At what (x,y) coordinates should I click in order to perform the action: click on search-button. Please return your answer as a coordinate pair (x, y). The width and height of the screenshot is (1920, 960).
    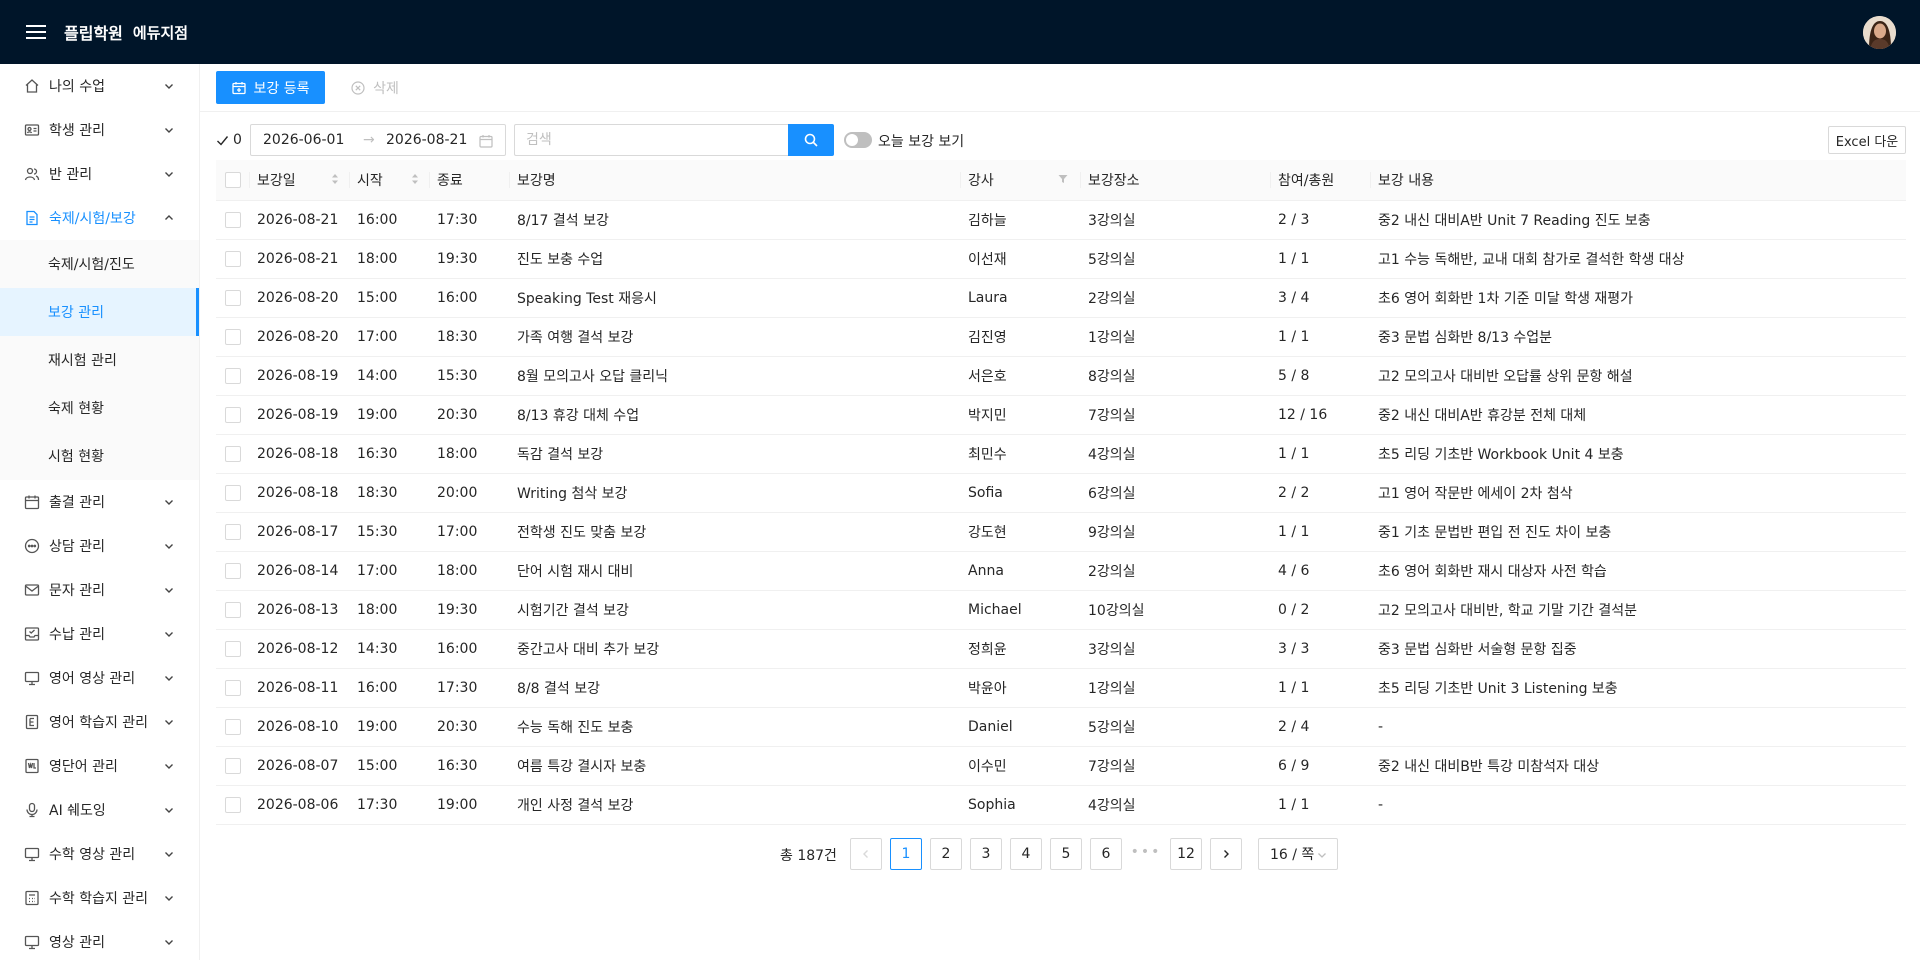
    Looking at the image, I should click on (811, 140).